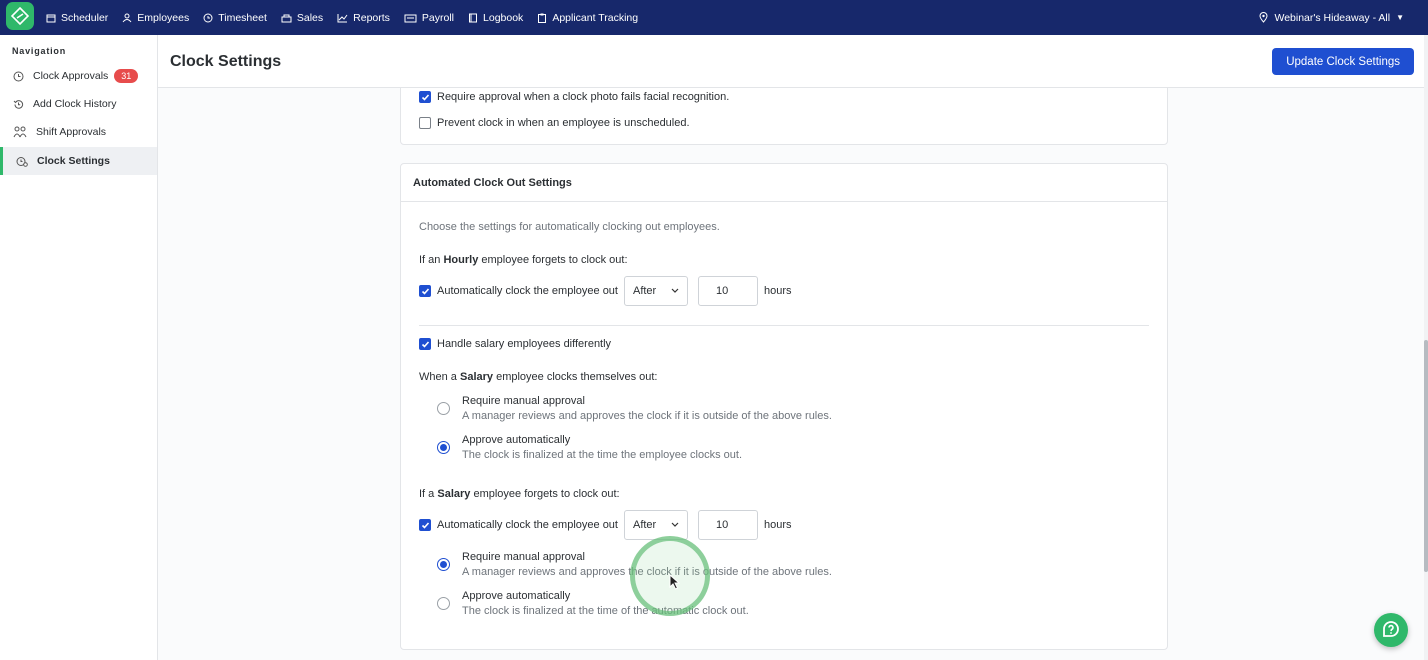 Image resolution: width=1428 pixels, height=660 pixels. I want to click on salary-hours-input: 10, so click(727, 525).